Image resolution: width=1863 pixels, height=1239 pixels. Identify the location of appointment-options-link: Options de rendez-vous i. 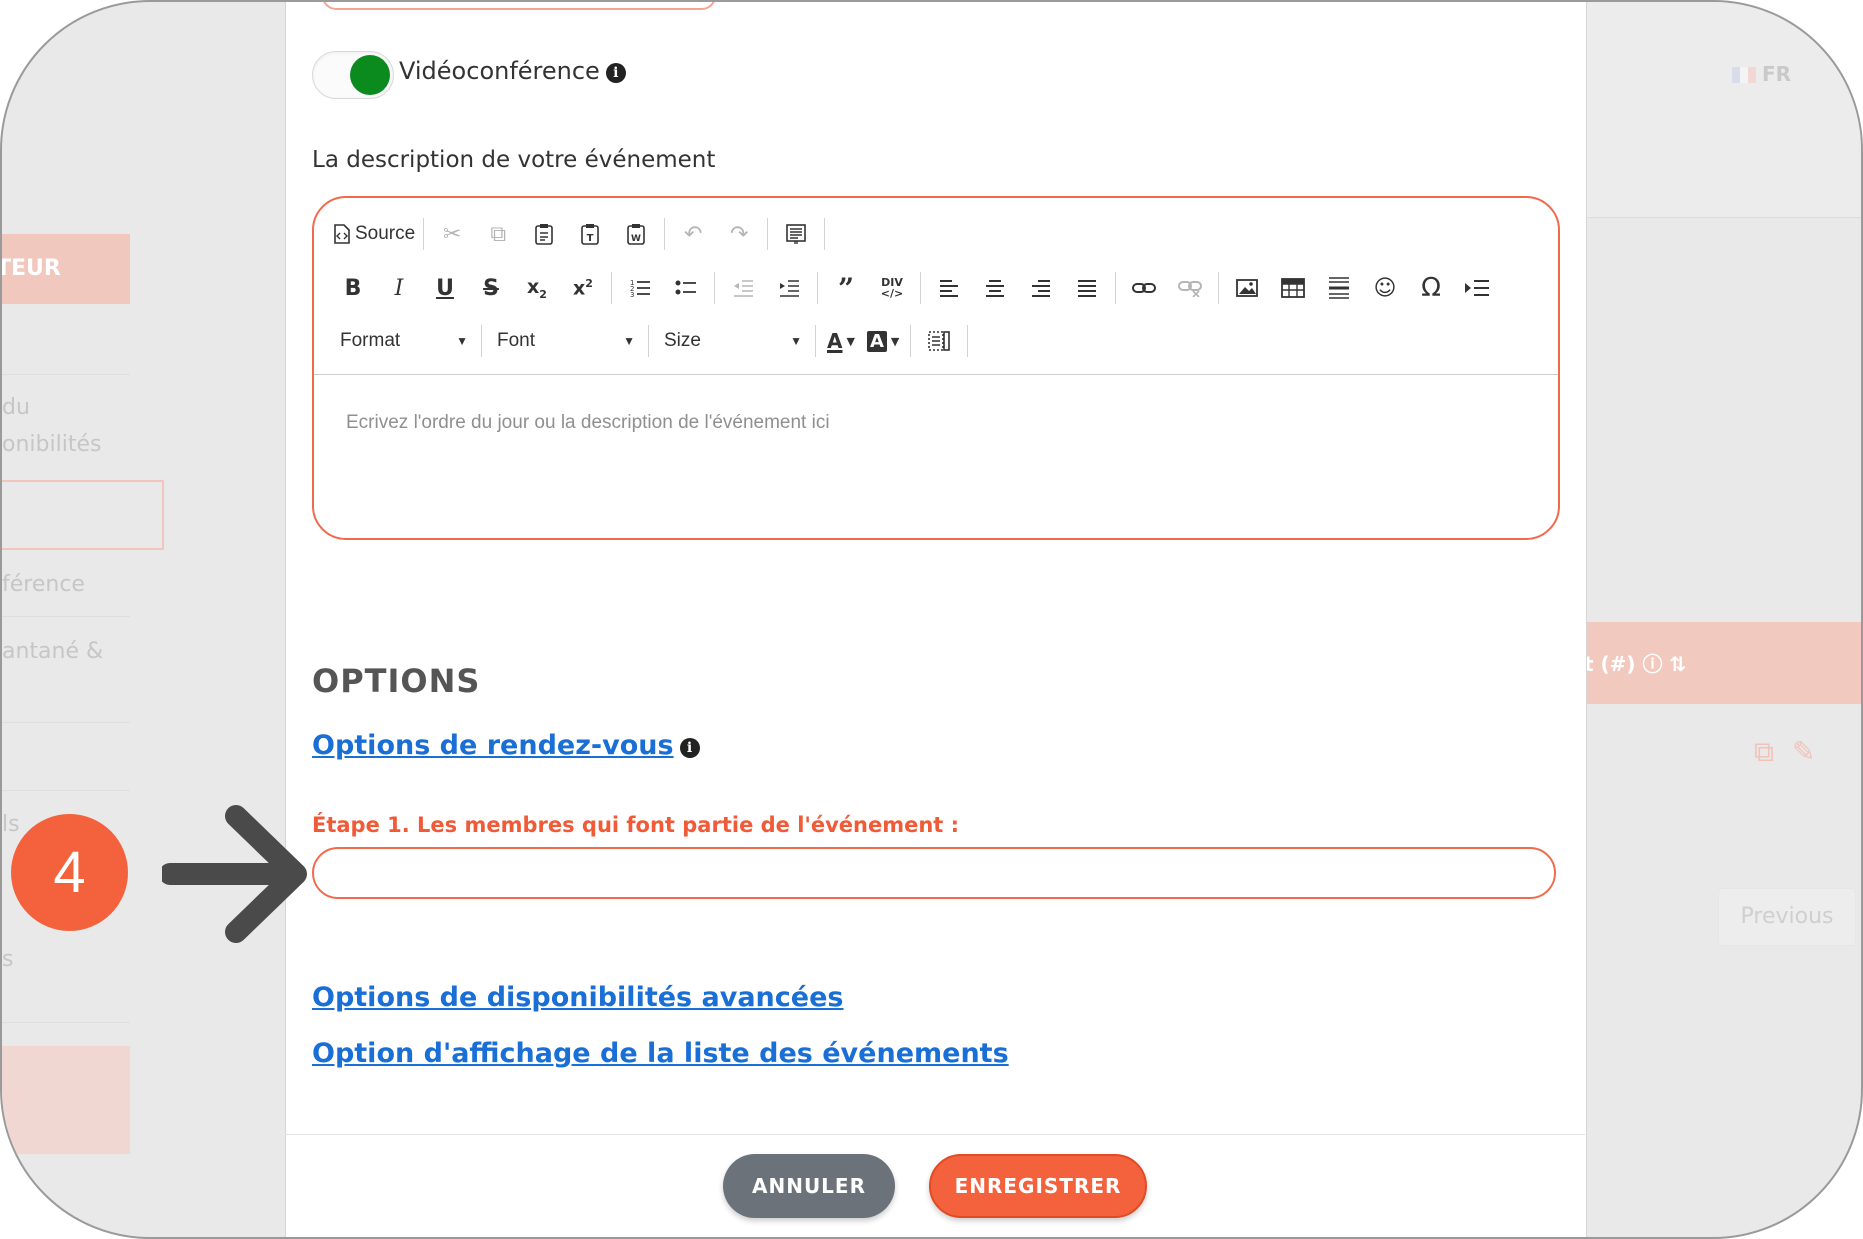
(506, 745).